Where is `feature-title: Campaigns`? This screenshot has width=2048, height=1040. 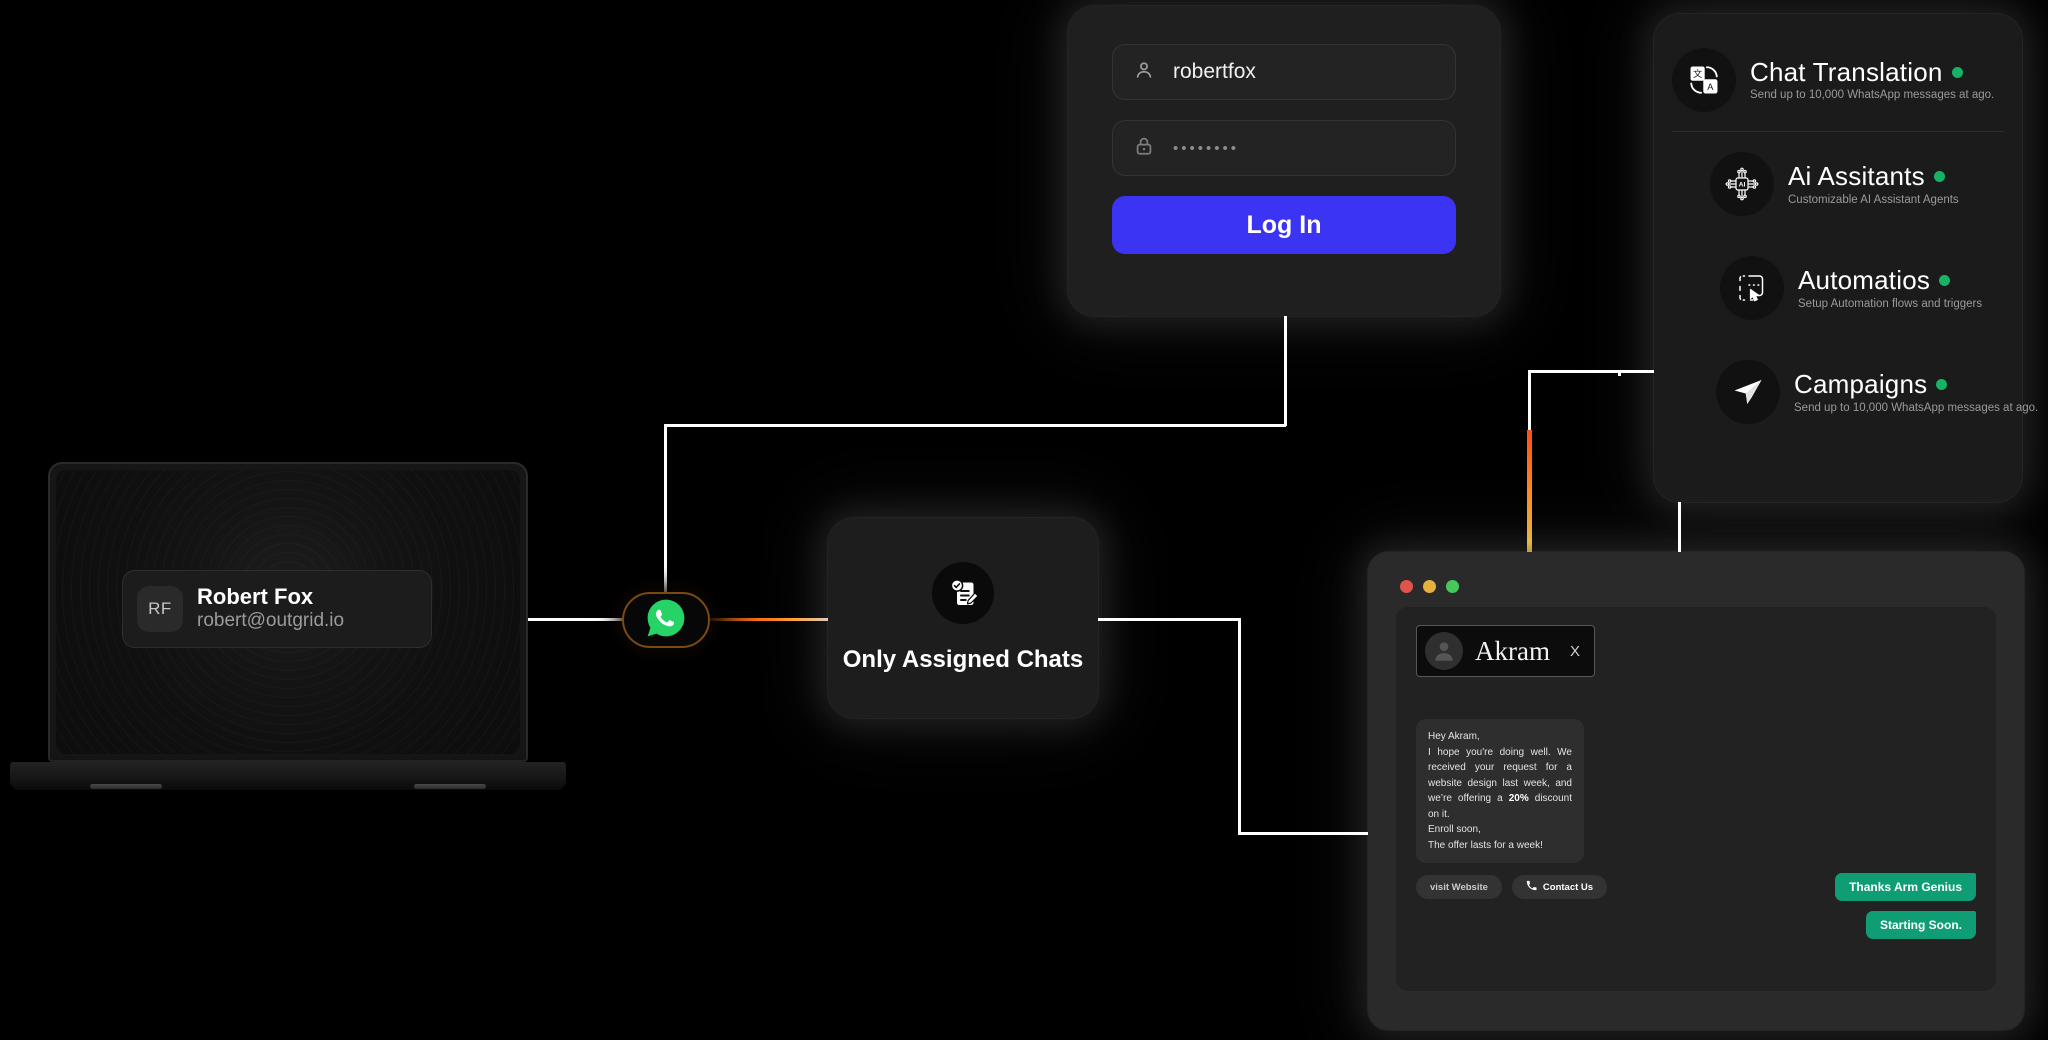 feature-title: Campaigns is located at coordinates (1861, 384).